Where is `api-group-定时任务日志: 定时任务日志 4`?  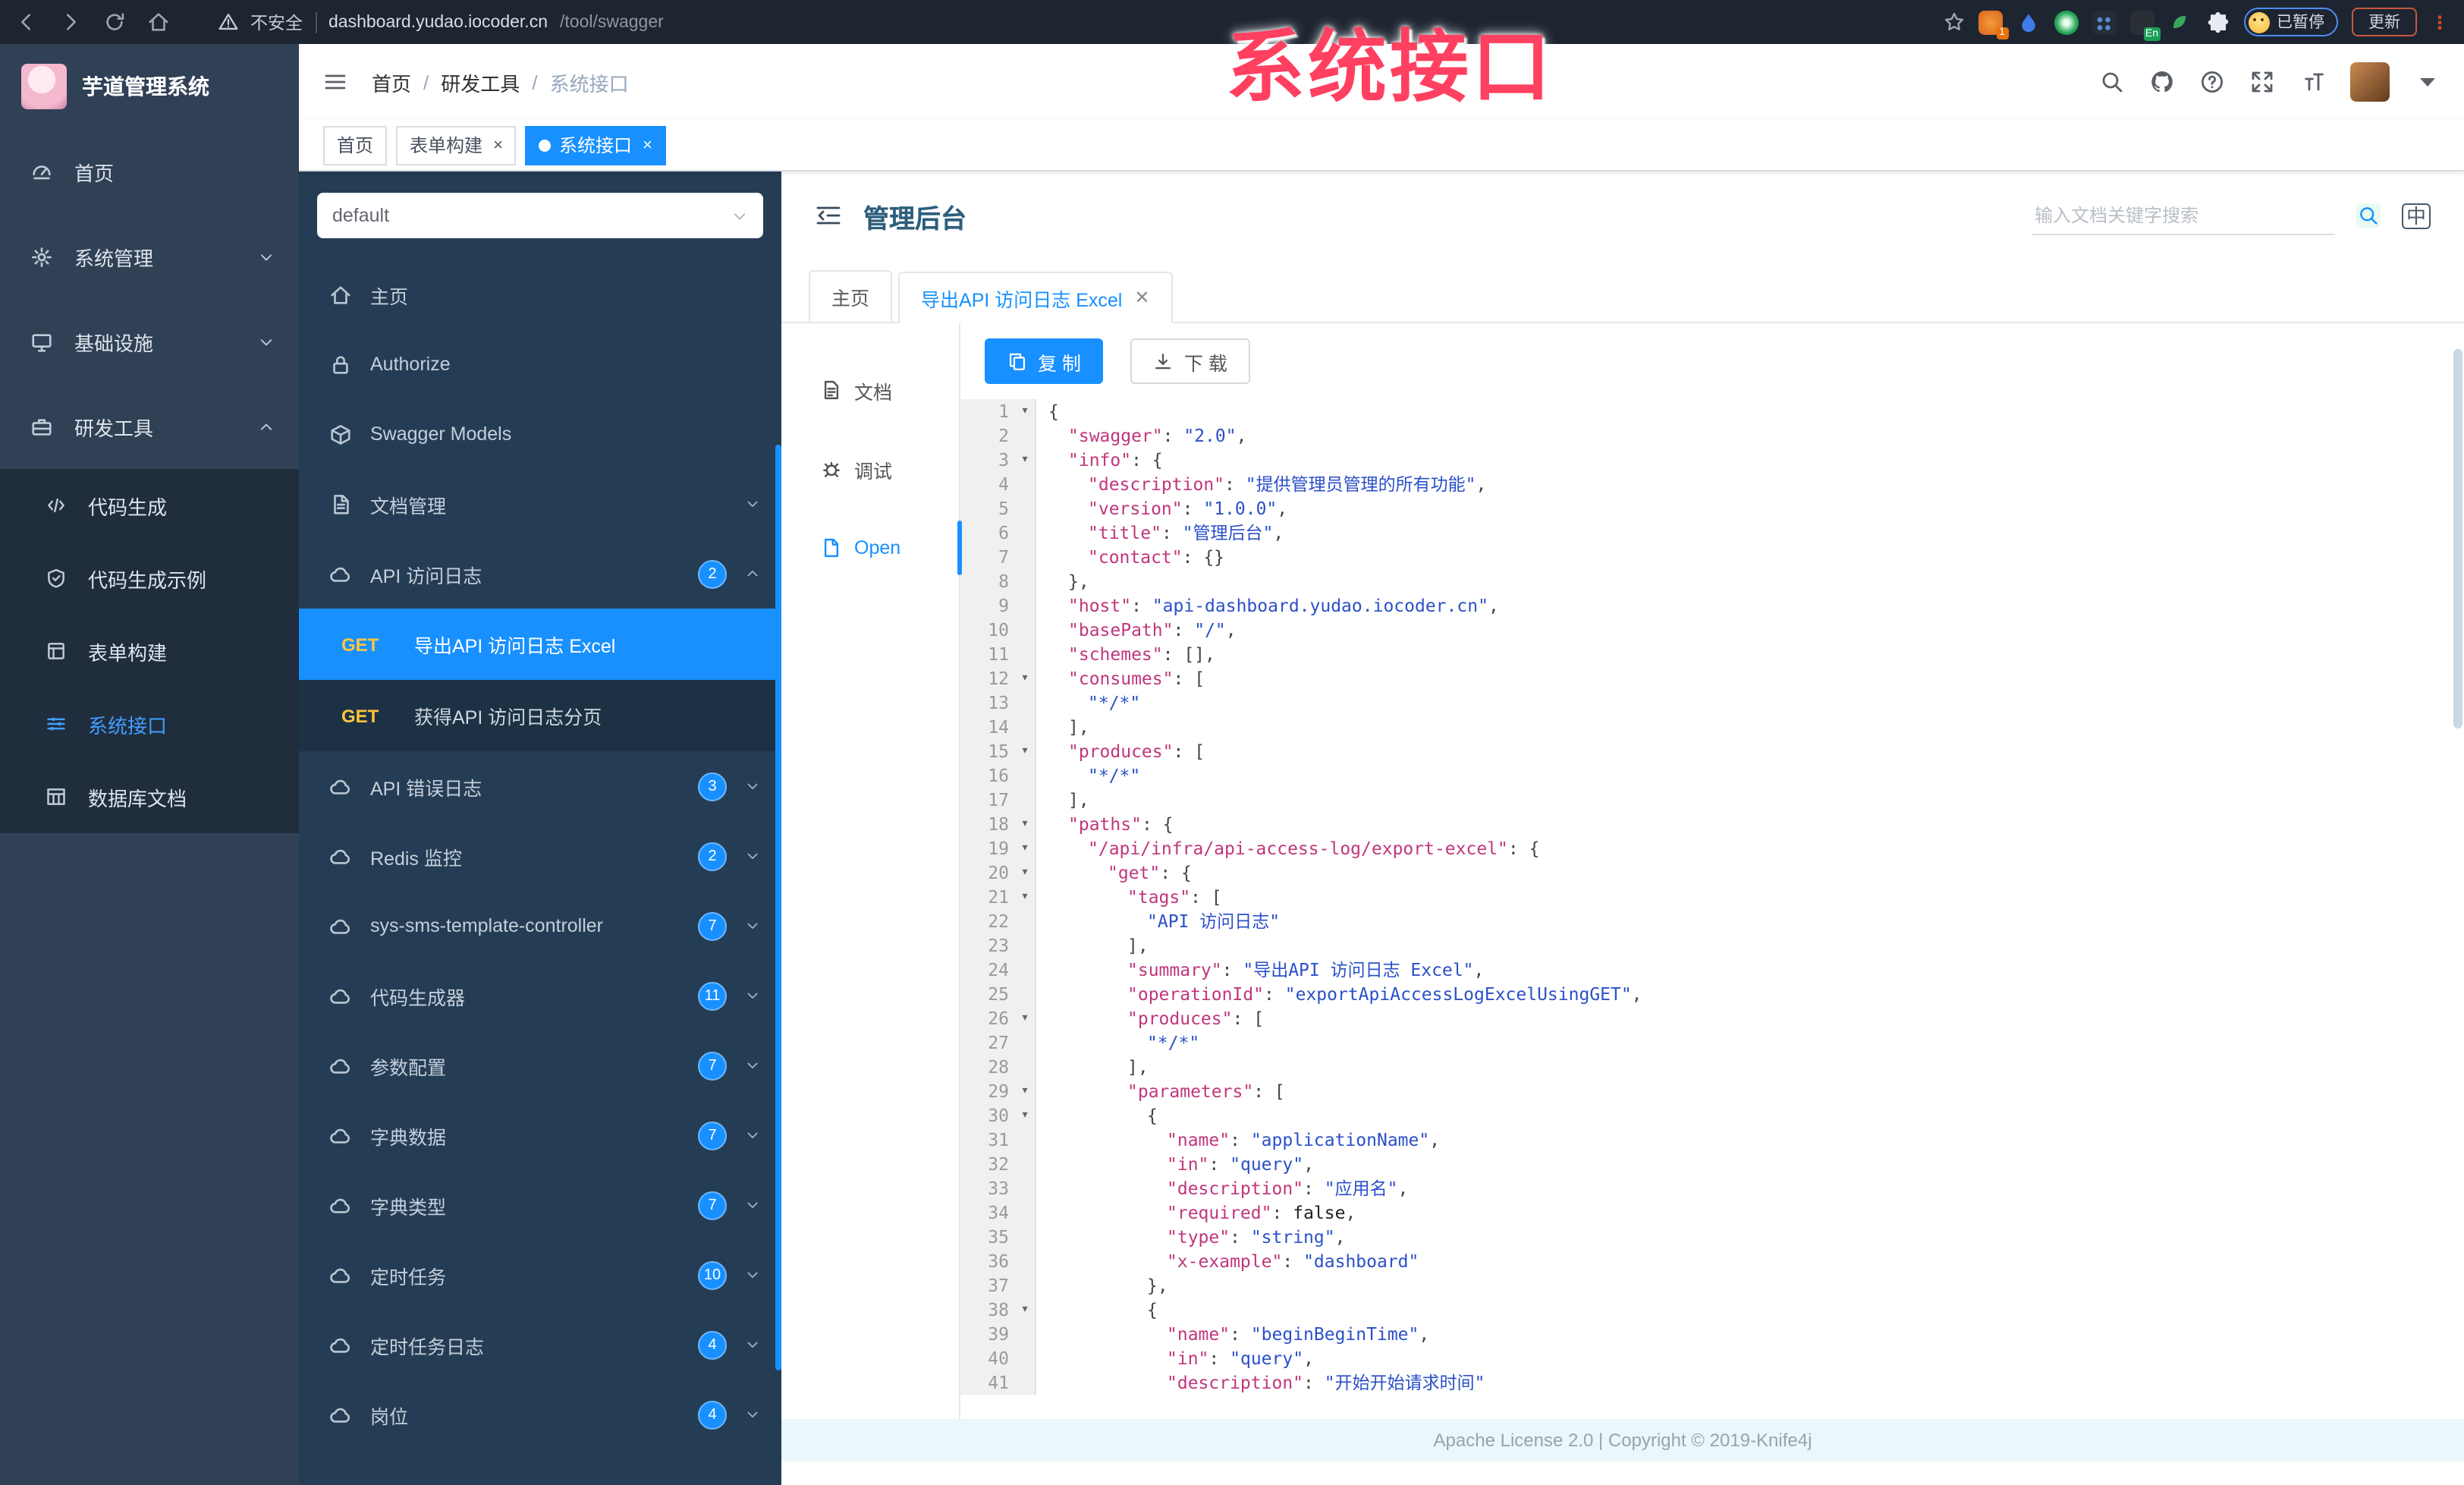 api-group-定时任务日志: 定时任务日志 4 is located at coordinates (540, 1345).